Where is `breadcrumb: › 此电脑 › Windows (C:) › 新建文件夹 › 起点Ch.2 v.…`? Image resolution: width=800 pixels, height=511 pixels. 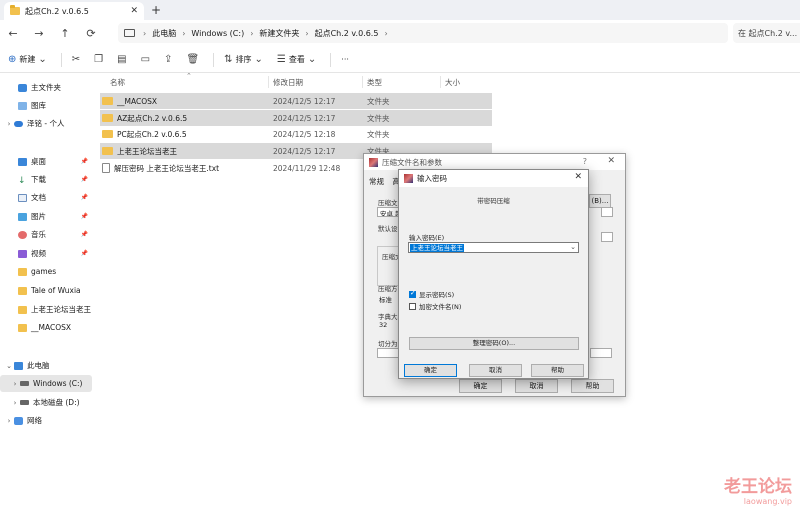 breadcrumb: › 此电脑 › Windows (C:) › 新建文件夹 › 起点Ch.2 v.… is located at coordinates (423, 33).